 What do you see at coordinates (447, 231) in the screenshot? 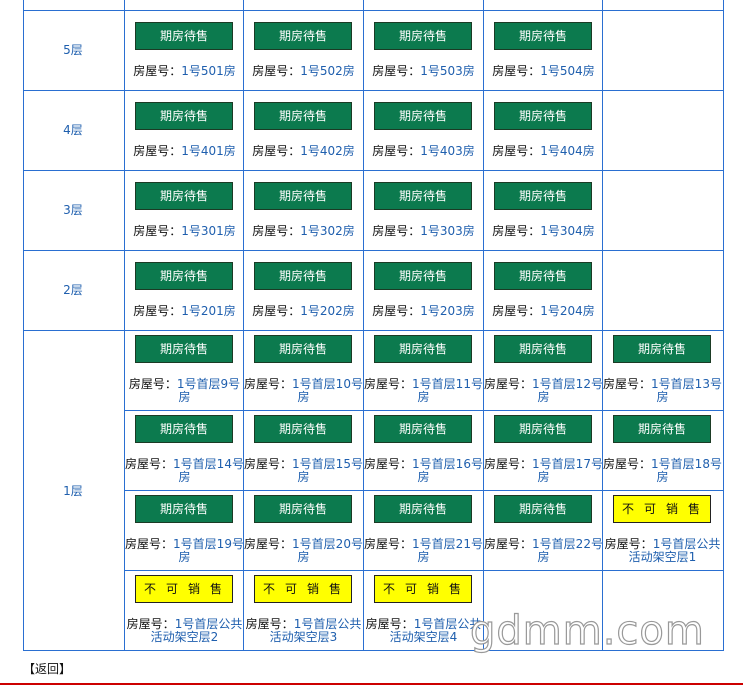
I see `house-number-link: 1号303房` at bounding box center [447, 231].